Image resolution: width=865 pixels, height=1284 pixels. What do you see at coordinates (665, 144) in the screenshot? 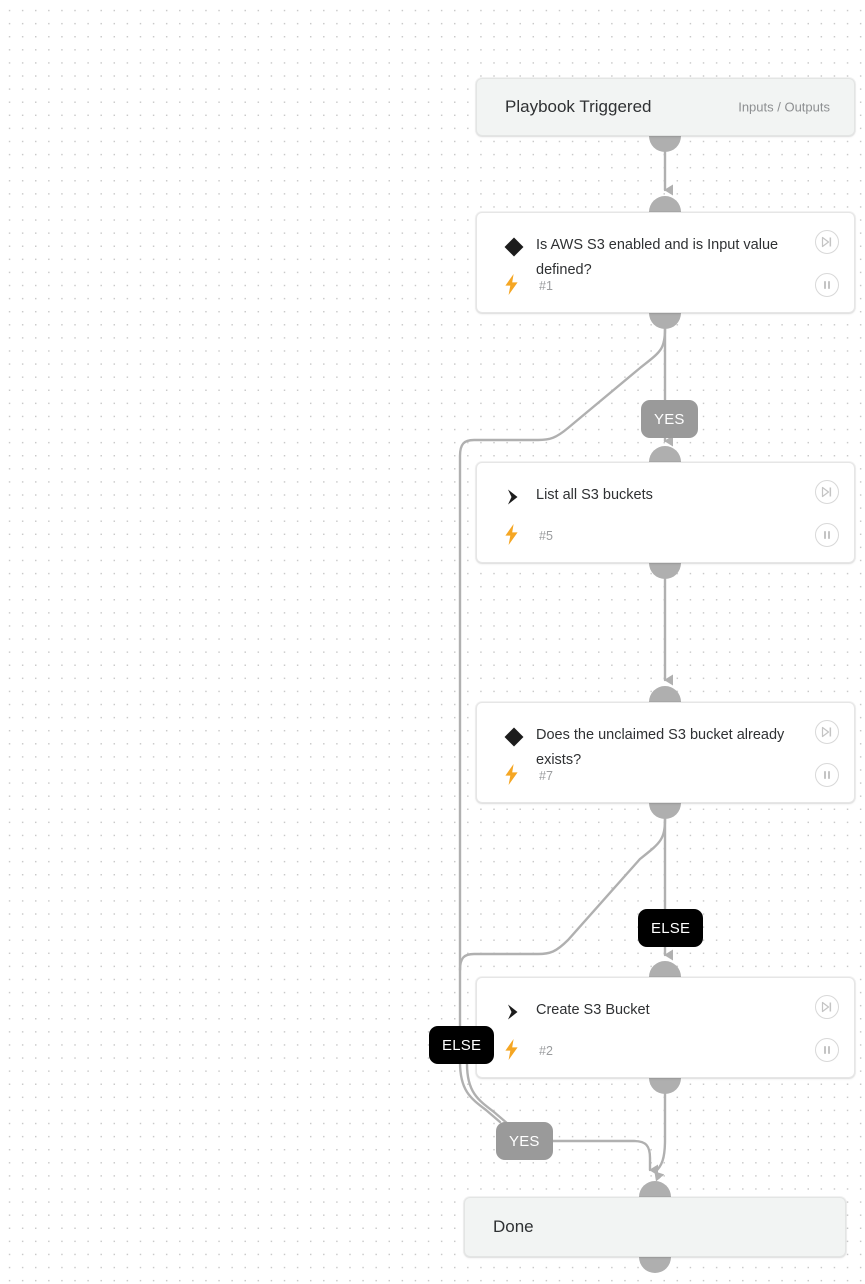
I see `port-out-playbook` at bounding box center [665, 144].